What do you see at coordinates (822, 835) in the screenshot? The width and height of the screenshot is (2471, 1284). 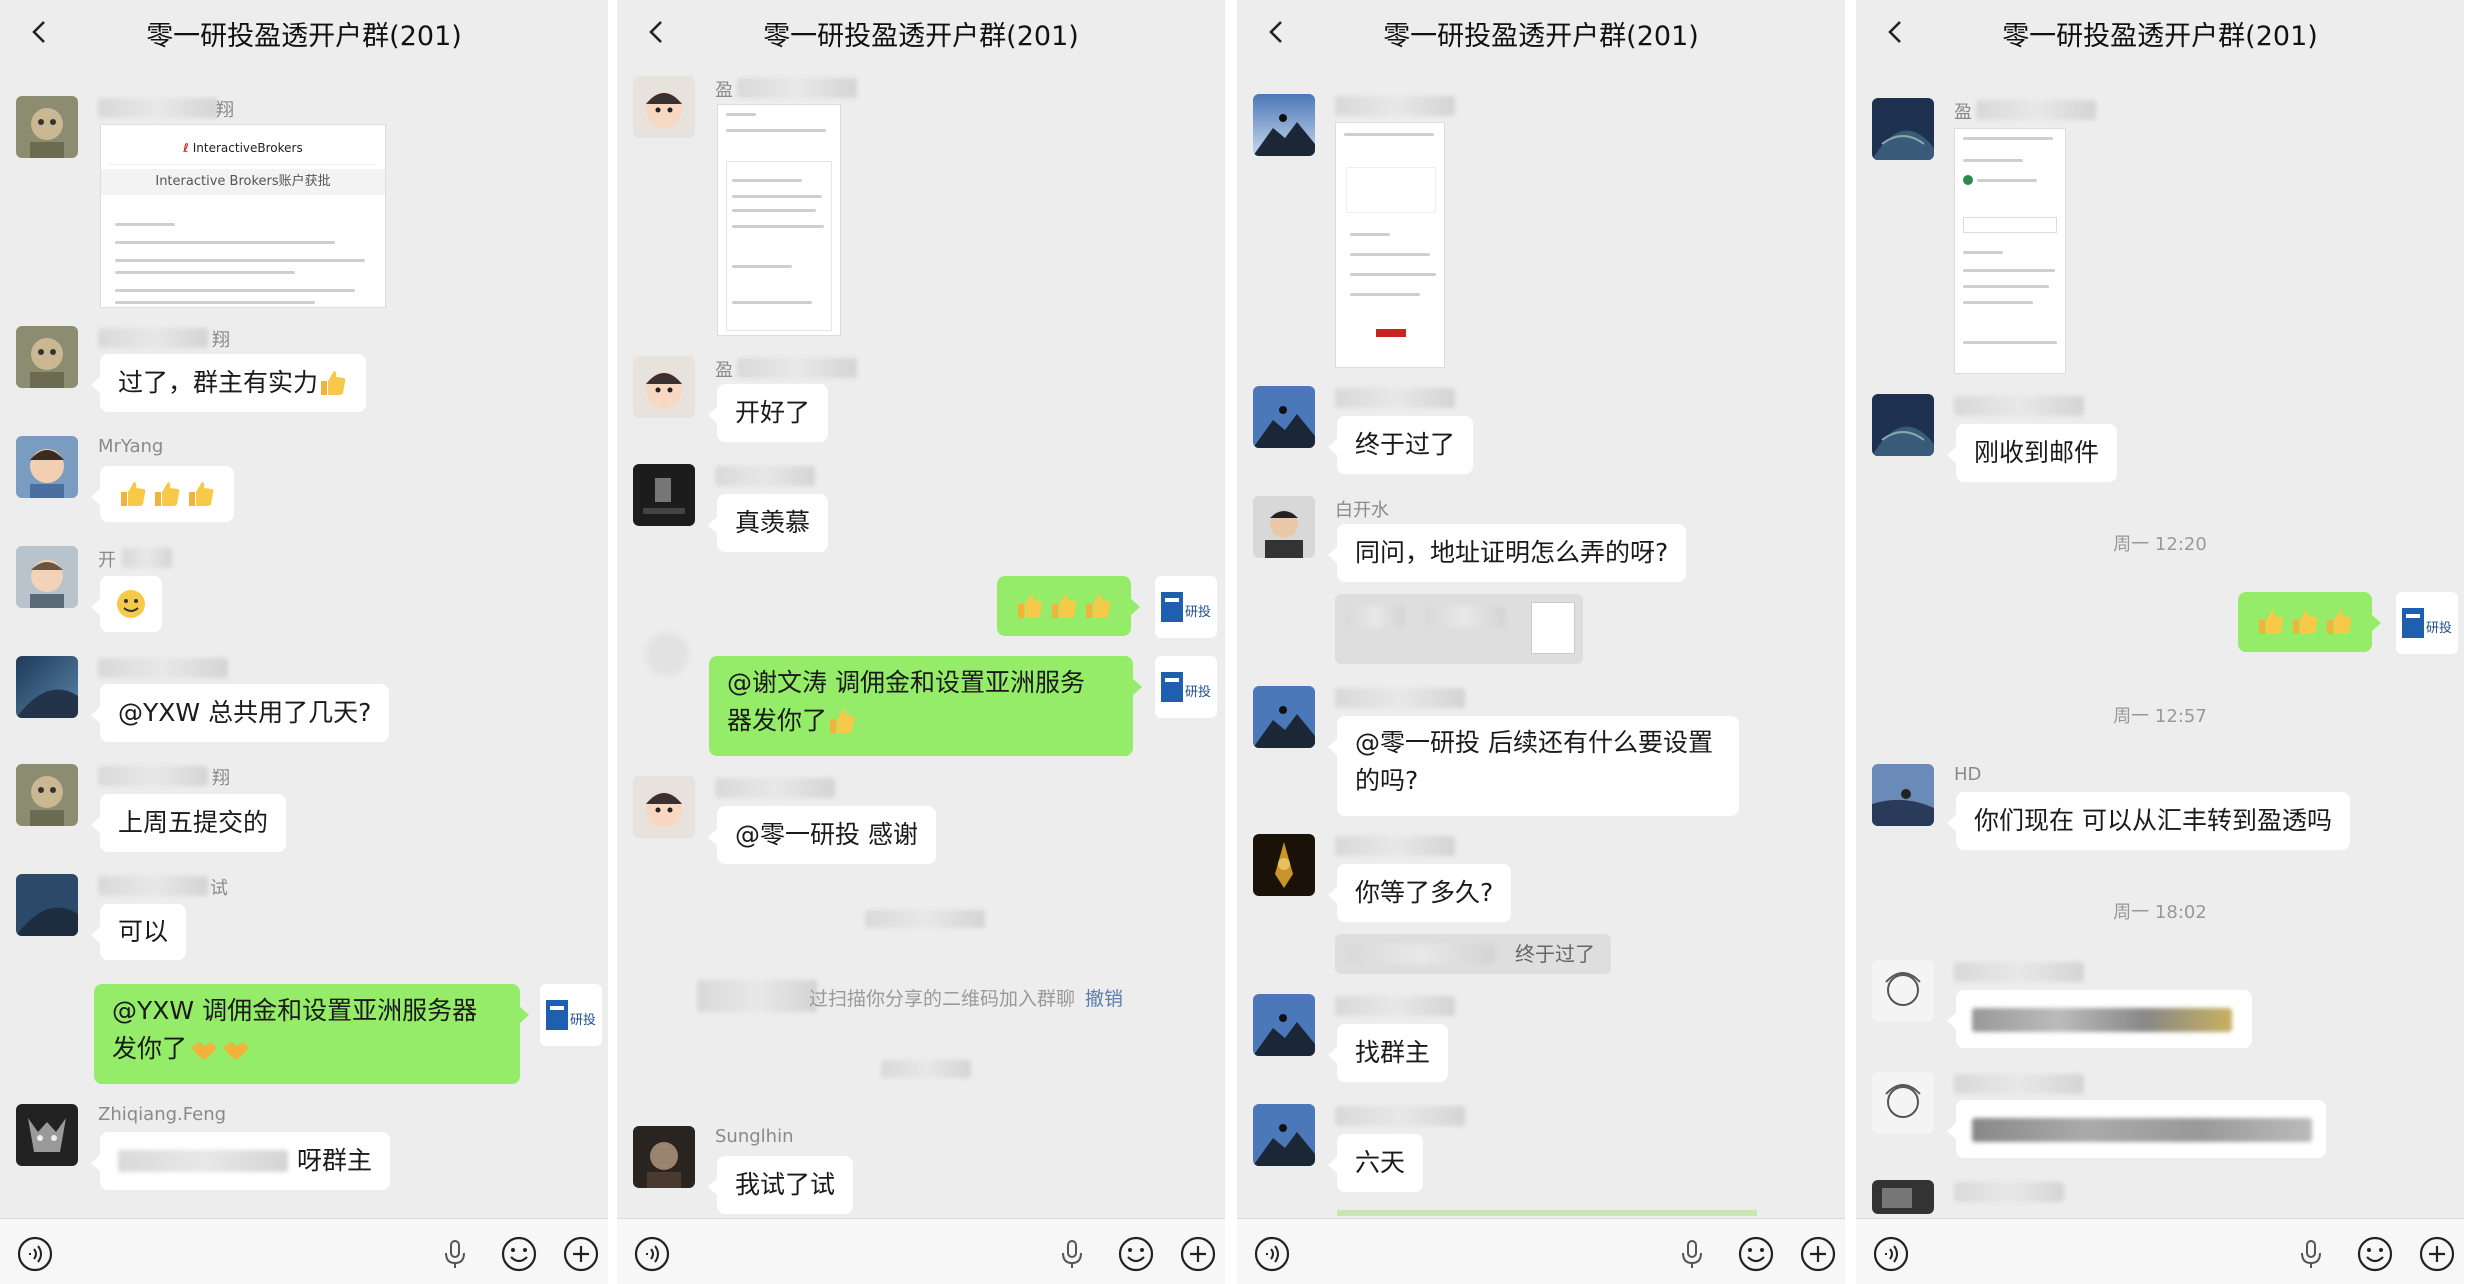 I see `message-bubble: @零一研投 感谢` at bounding box center [822, 835].